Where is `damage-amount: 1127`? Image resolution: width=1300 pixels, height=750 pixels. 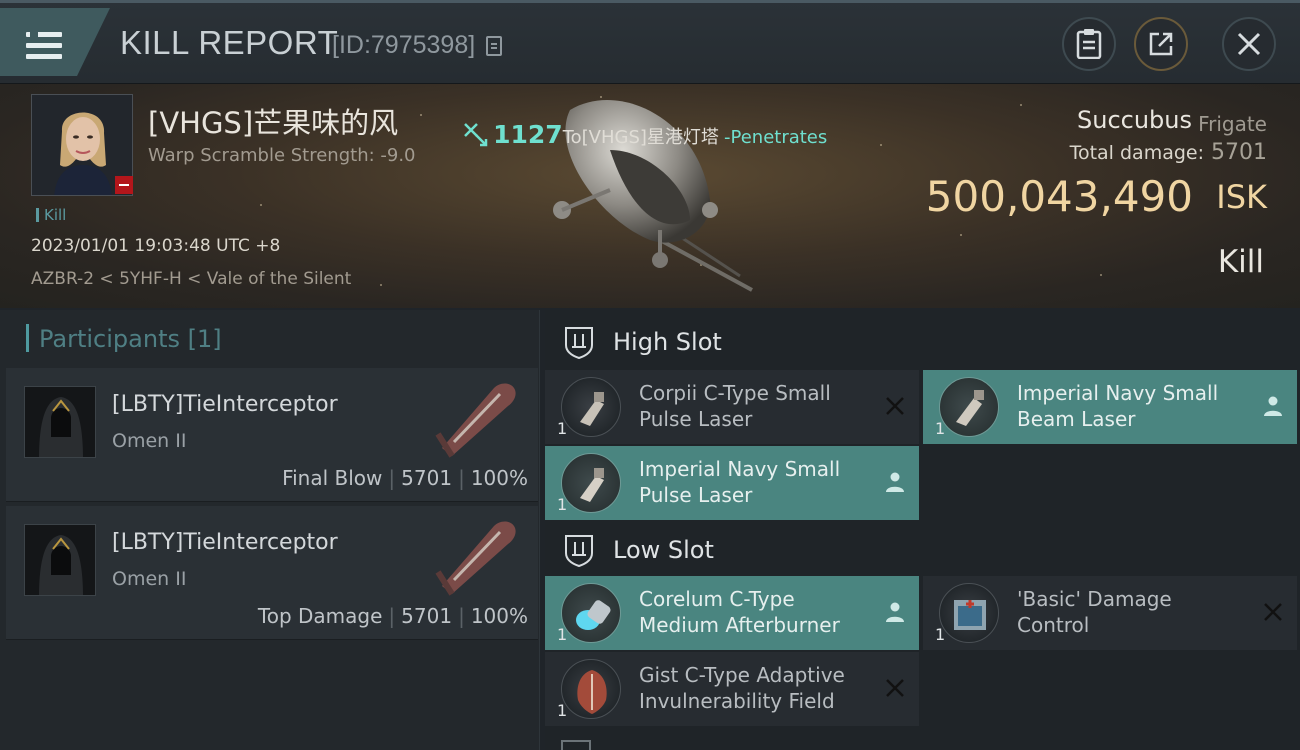 damage-amount: 1127 is located at coordinates (528, 134).